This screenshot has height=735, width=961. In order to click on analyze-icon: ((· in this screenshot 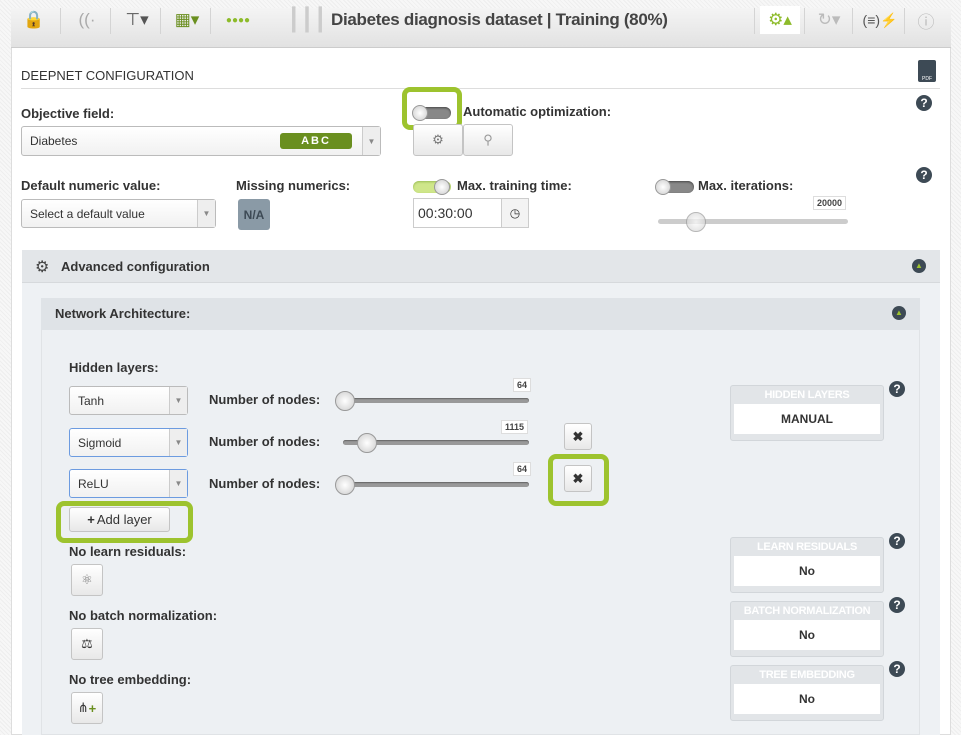, I will do `click(87, 20)`.